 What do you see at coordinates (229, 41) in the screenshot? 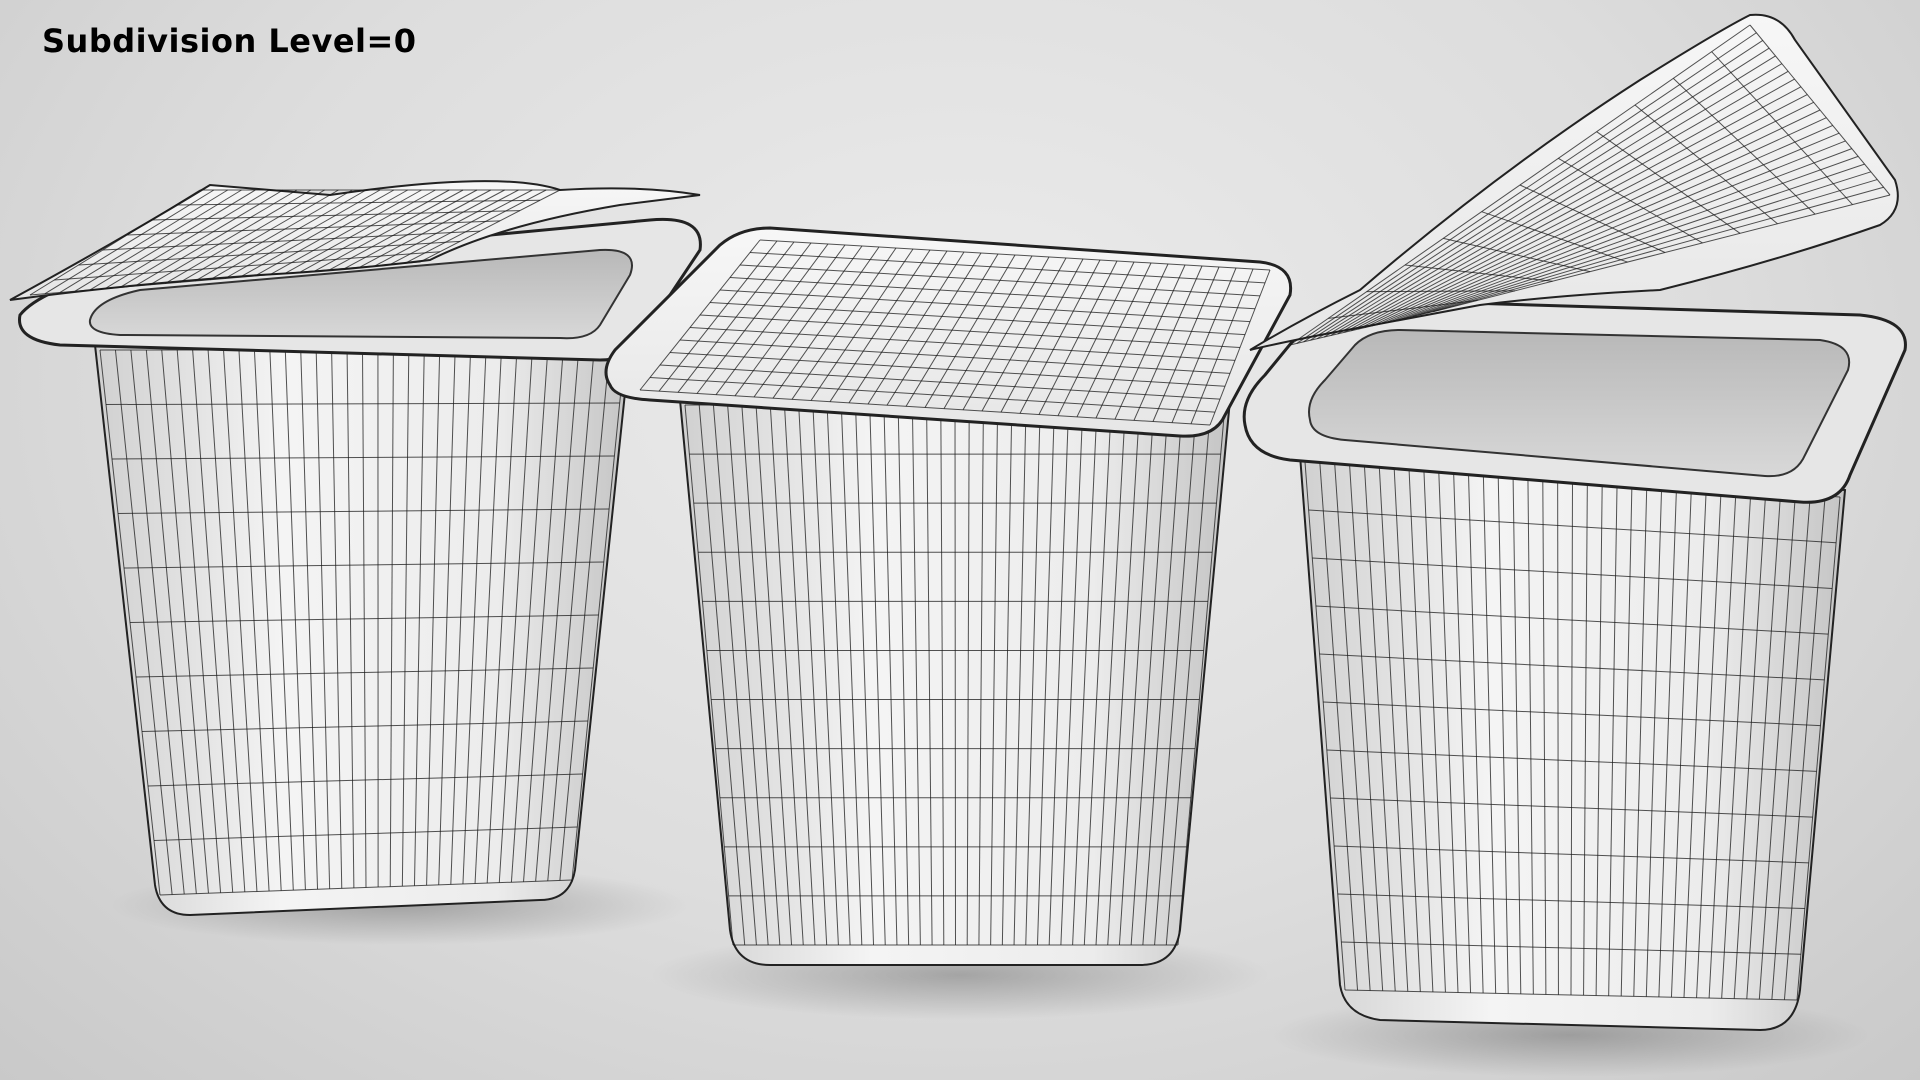
I see `subdivision-level-label: Subdivision Level=0` at bounding box center [229, 41].